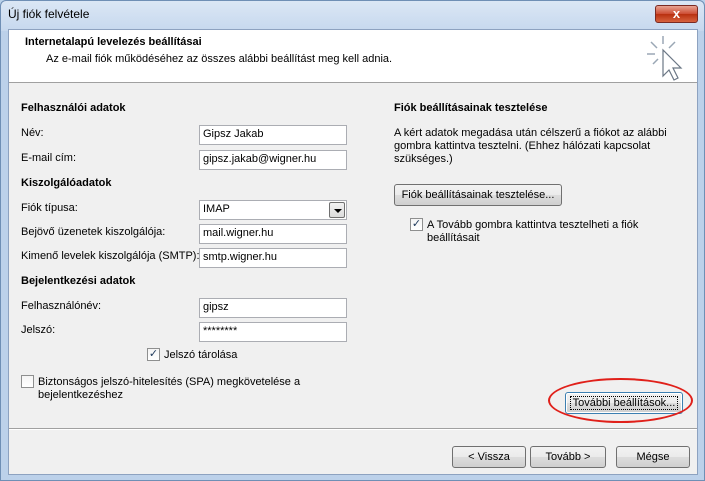 The image size is (705, 481). Describe the element at coordinates (78, 281) in the screenshot. I see `login-info-heading: Bejelentkezési adatok` at that location.